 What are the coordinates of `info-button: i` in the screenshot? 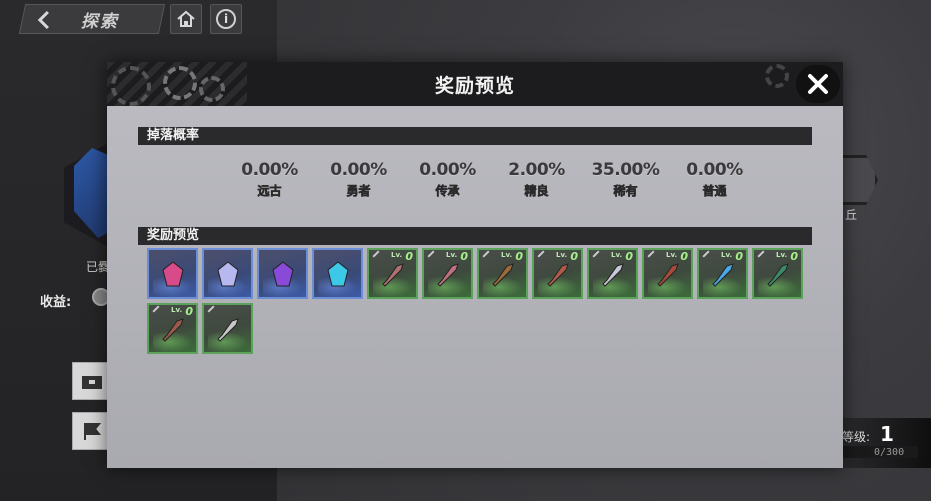 It's located at (226, 19).